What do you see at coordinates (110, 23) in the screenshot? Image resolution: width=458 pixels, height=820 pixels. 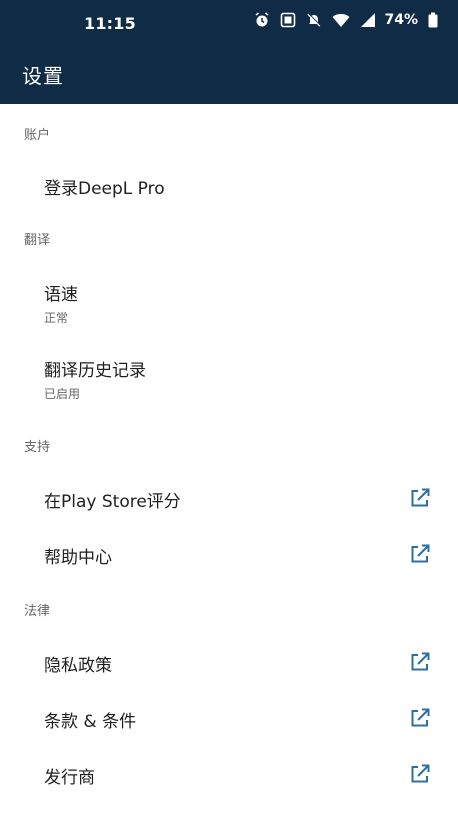 I see `status-time: 11:15` at bounding box center [110, 23].